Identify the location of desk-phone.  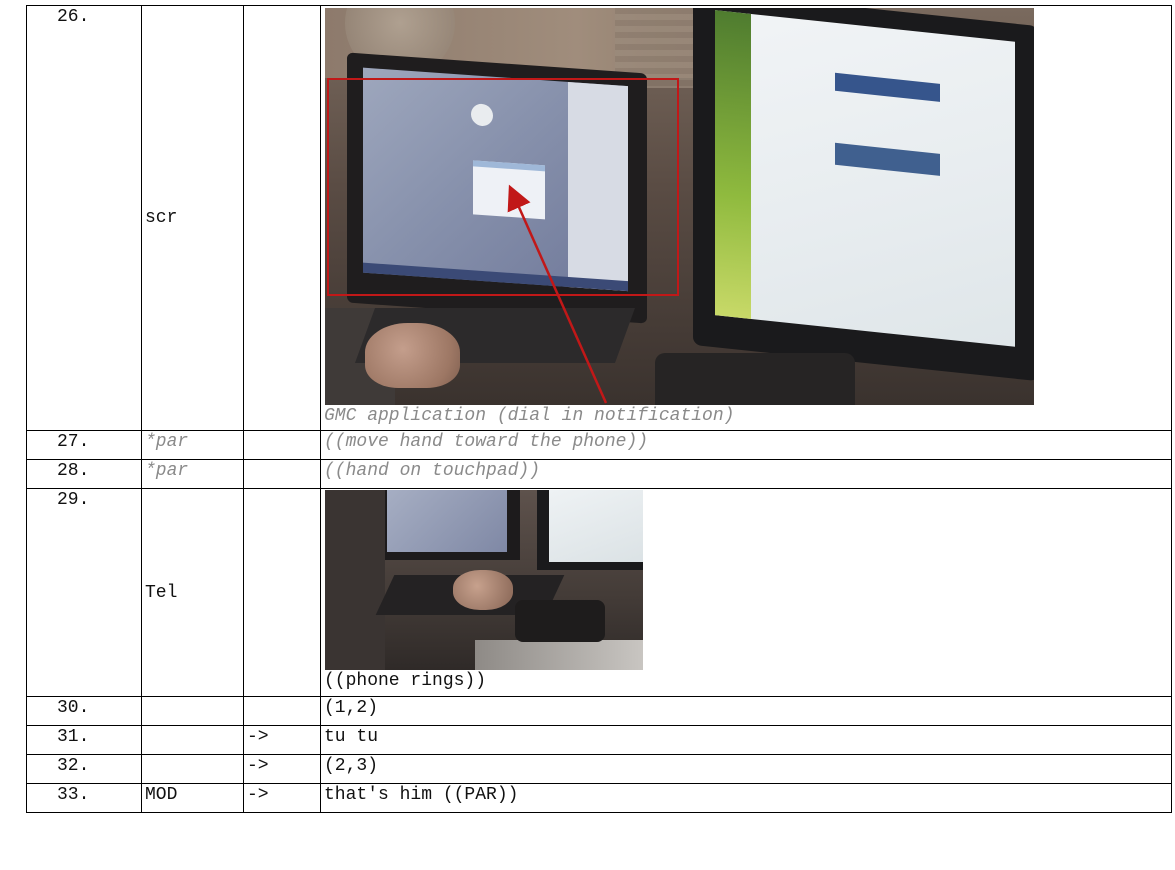
(560, 621).